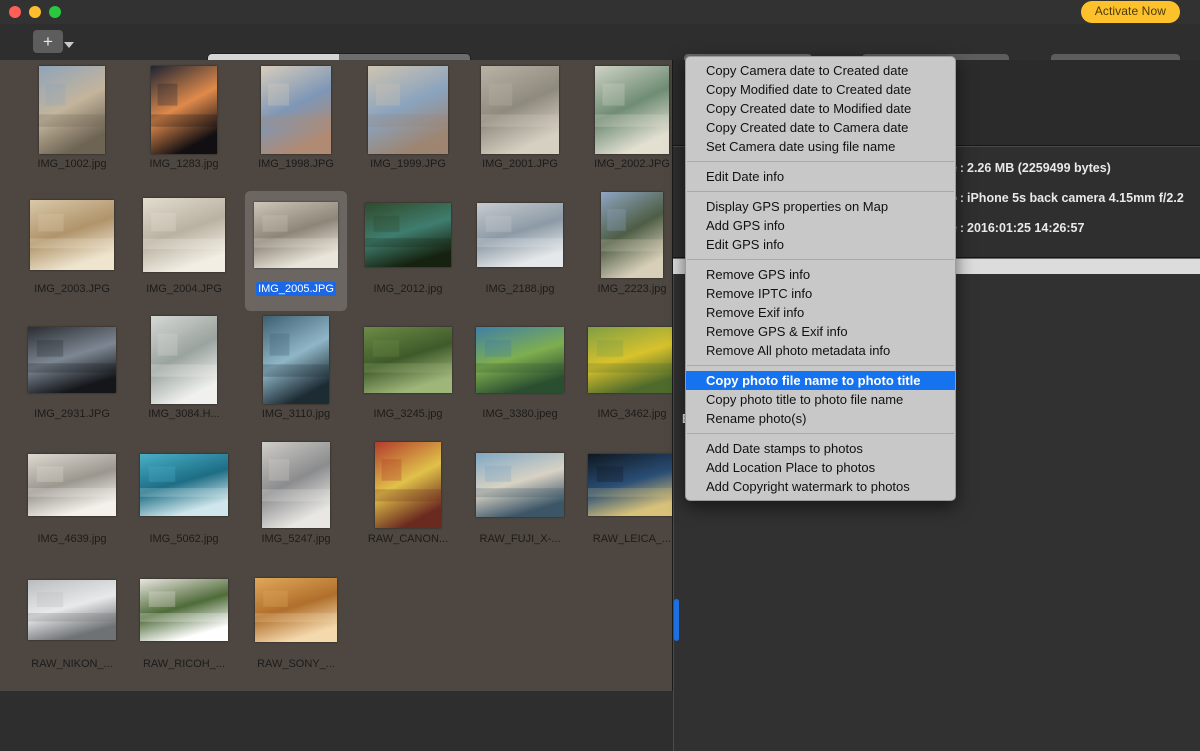 Image resolution: width=1200 pixels, height=751 pixels. I want to click on photo-filename-label: IMG_5062.jpg, so click(183, 539).